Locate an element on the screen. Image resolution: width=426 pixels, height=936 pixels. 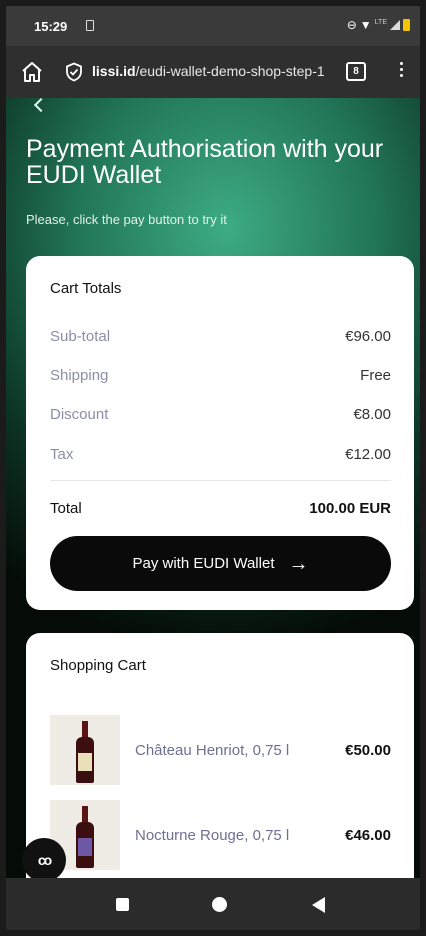
cart-item: Château Henriot, 0,75 l €50.00 is located at coordinates (220, 751).